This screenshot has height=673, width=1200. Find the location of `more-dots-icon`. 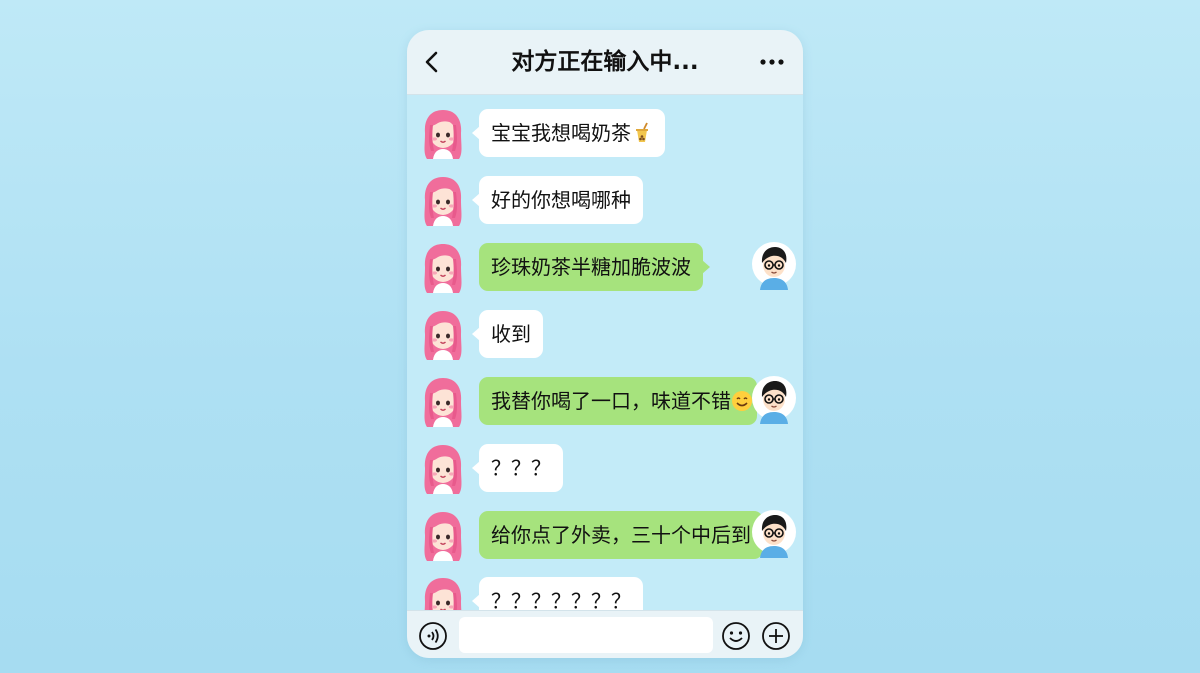

more-dots-icon is located at coordinates (772, 62).